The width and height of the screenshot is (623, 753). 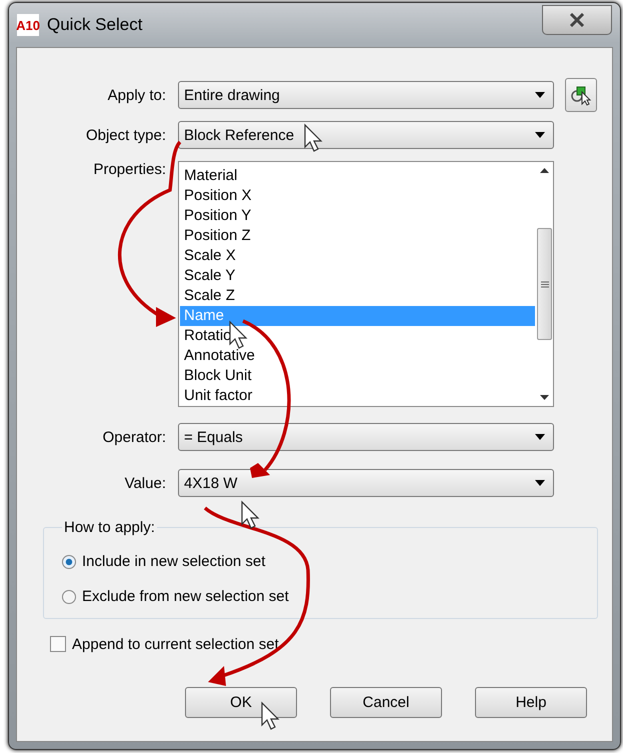 I want to click on scroll-up-icon, so click(x=544, y=170).